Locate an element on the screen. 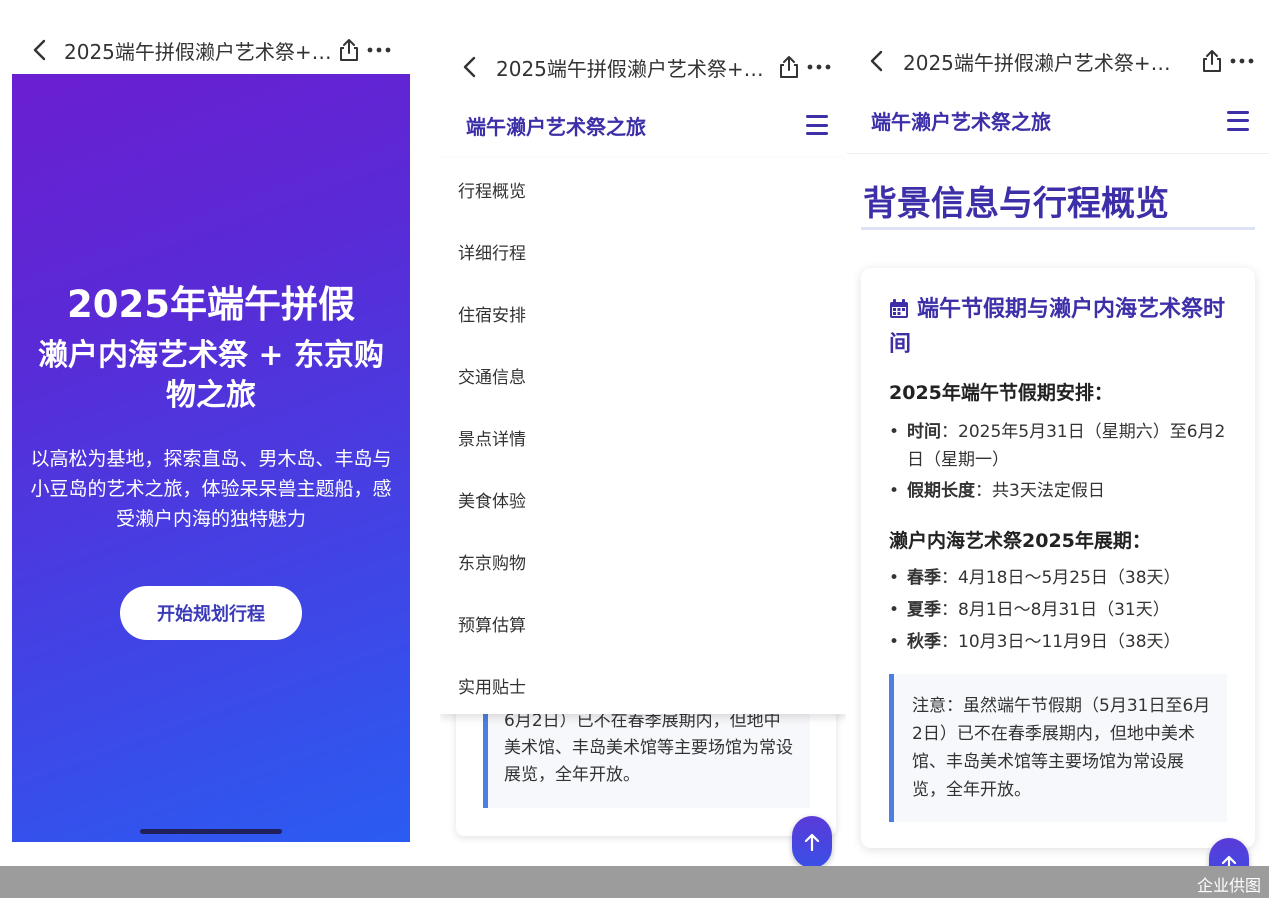 This screenshot has width=1269, height=898. menu-item-detailed-itinerary: 详细行程 is located at coordinates (643, 251).